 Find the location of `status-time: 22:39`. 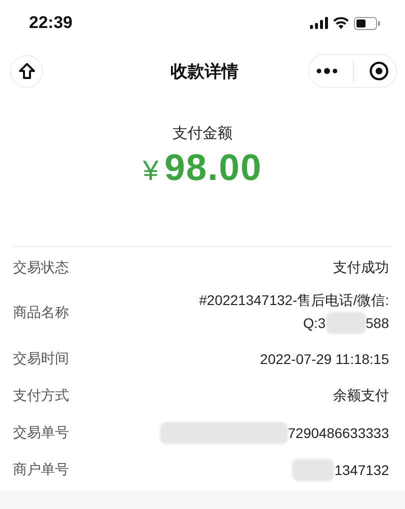

status-time: 22:39 is located at coordinates (50, 23).